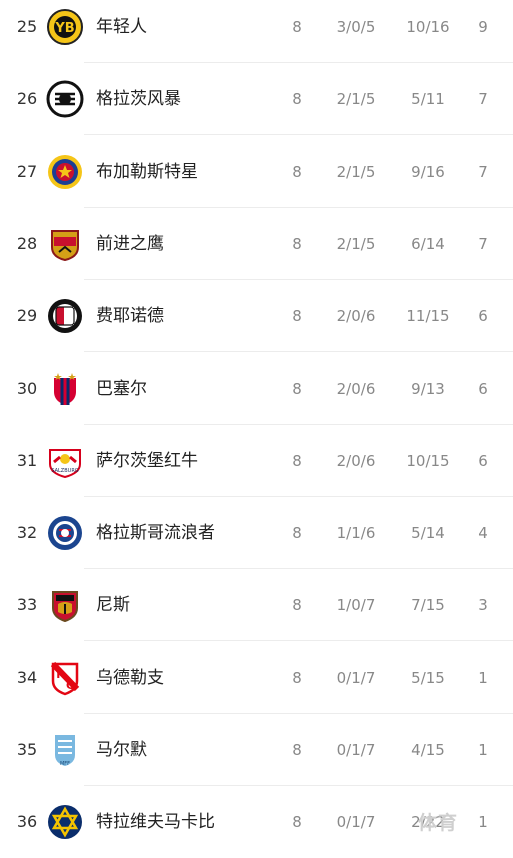 This screenshot has width=513, height=858. Describe the element at coordinates (70, 685) in the screenshot. I see `svg-text: C` at that location.